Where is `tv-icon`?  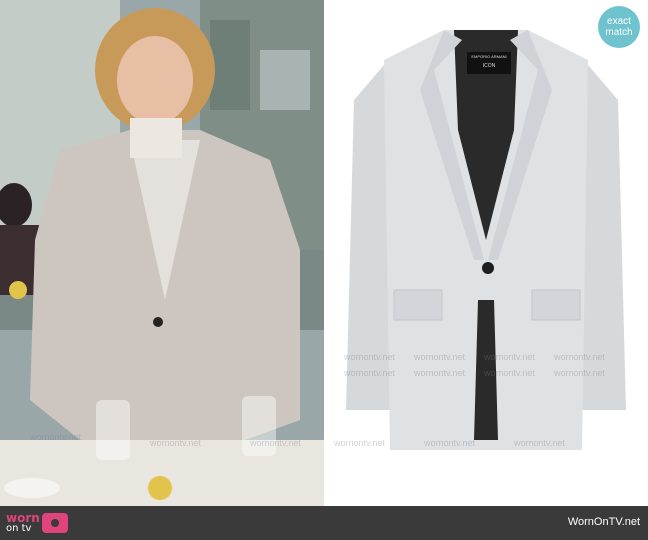 tv-icon is located at coordinates (55, 523).